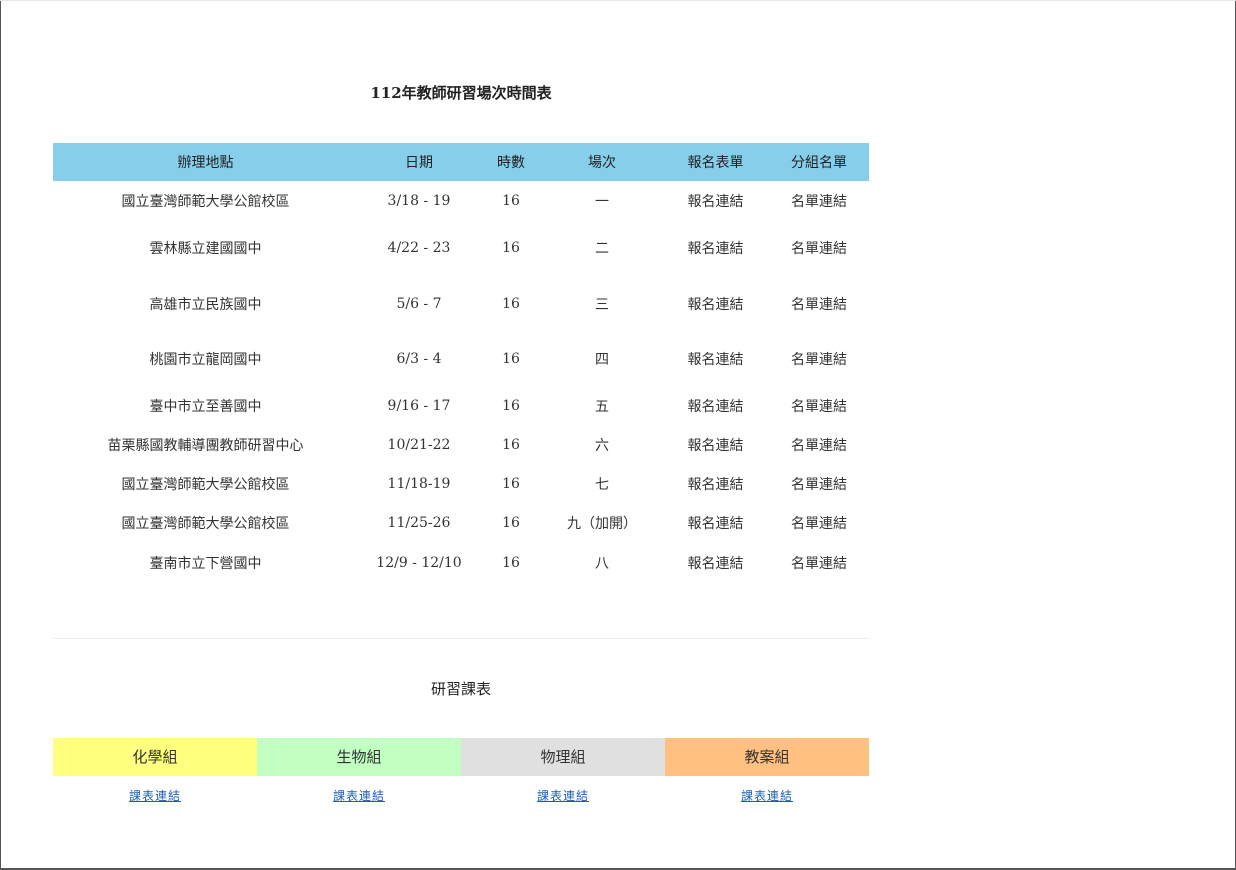  I want to click on cell-session: 一, so click(602, 201).